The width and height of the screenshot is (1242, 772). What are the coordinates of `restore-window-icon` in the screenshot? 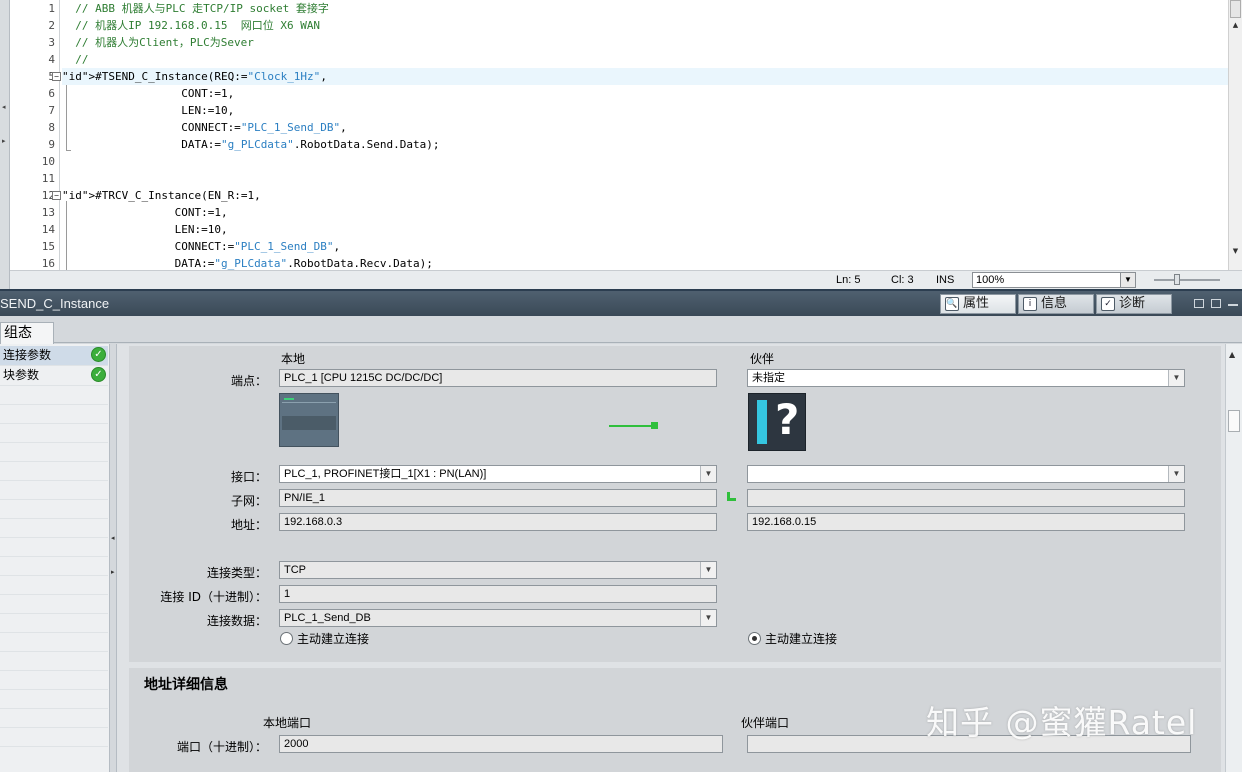 It's located at (1199, 303).